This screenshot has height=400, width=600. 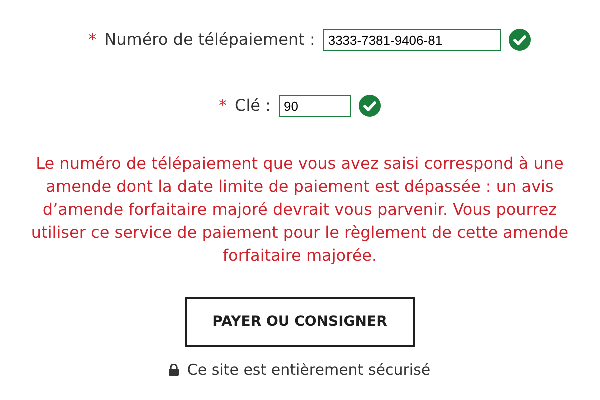 What do you see at coordinates (210, 40) in the screenshot?
I see `field-label: Numéro de télépaiement :` at bounding box center [210, 40].